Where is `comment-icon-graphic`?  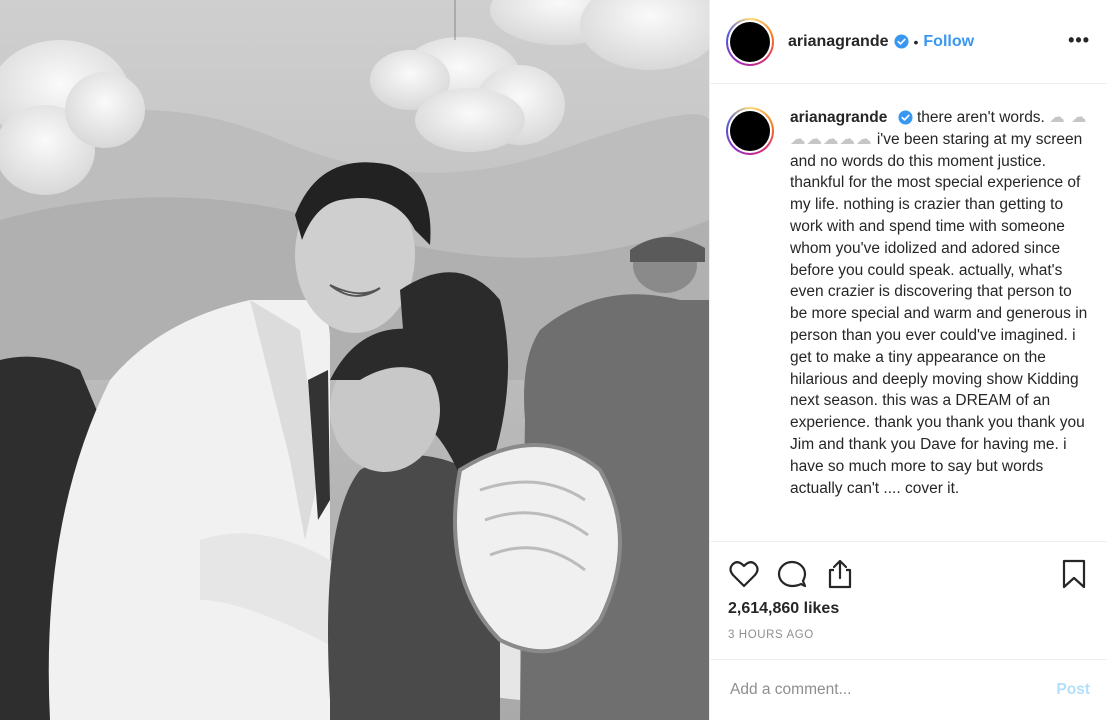
comment-icon-graphic is located at coordinates (792, 574).